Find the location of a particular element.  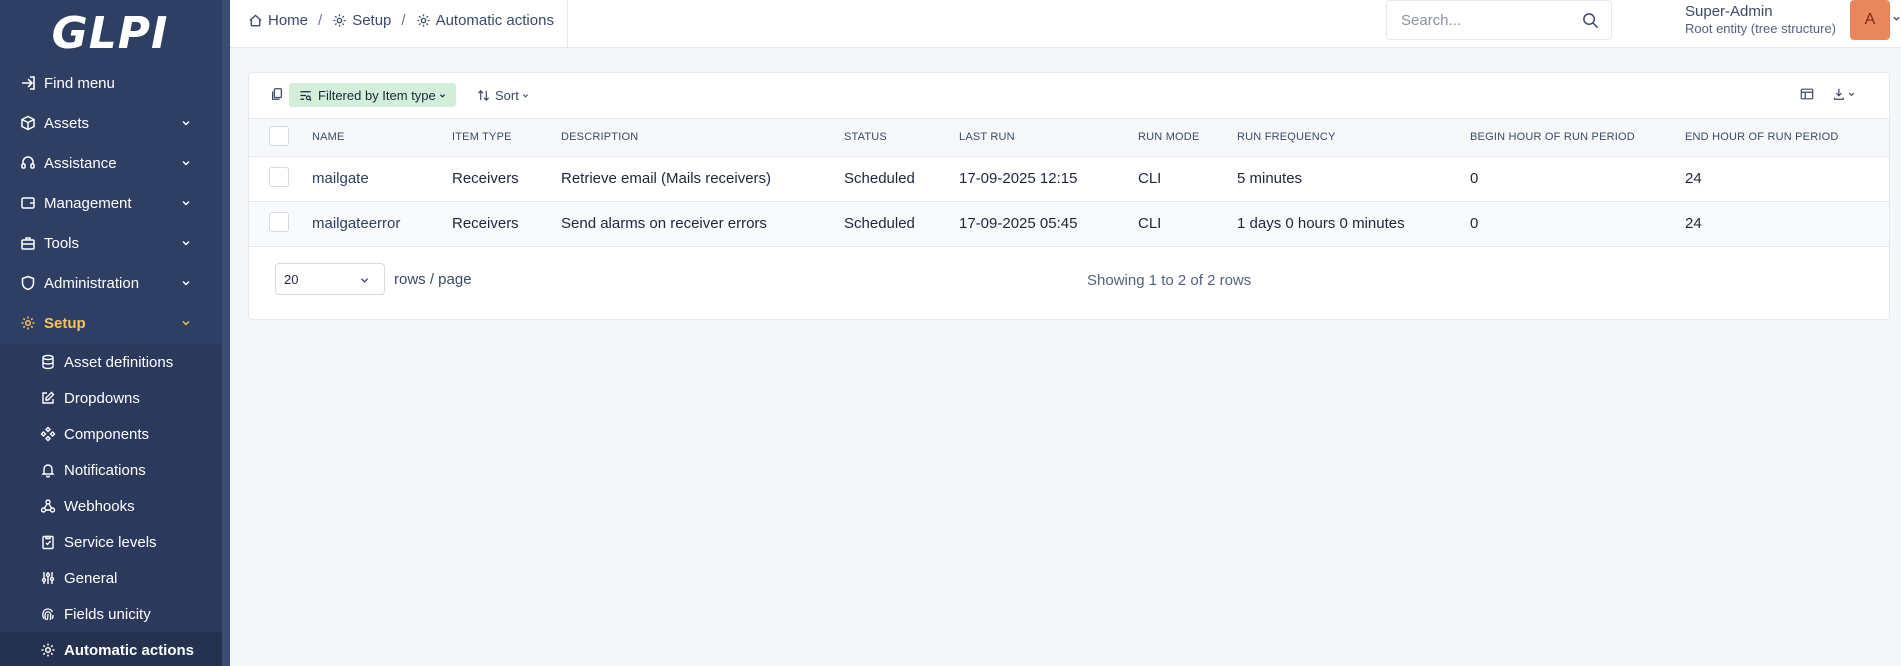

gear-icon is located at coordinates (28, 323).